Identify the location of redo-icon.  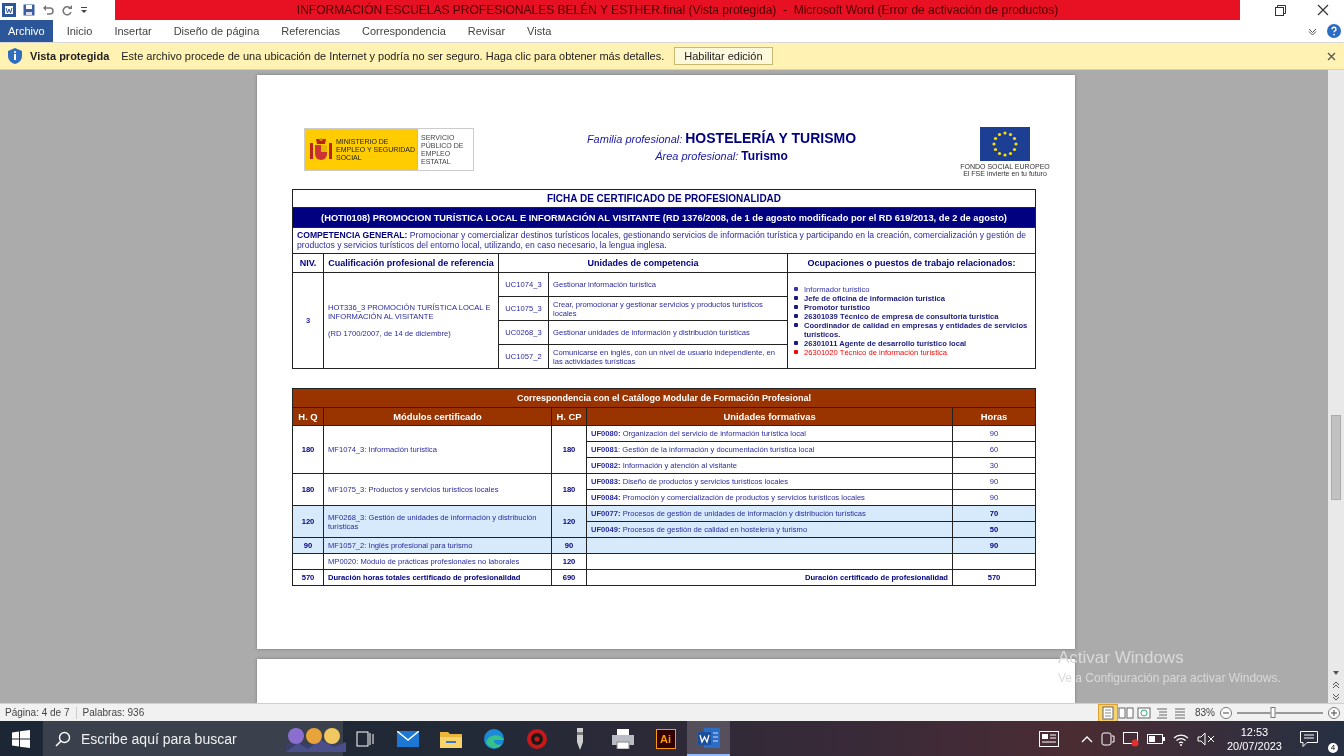
(67, 10).